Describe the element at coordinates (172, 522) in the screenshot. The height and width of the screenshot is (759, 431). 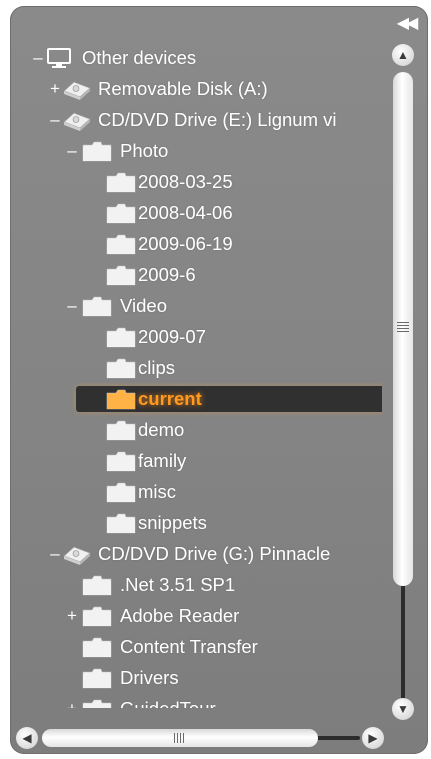
I see `tree-item-label: snippets` at that location.